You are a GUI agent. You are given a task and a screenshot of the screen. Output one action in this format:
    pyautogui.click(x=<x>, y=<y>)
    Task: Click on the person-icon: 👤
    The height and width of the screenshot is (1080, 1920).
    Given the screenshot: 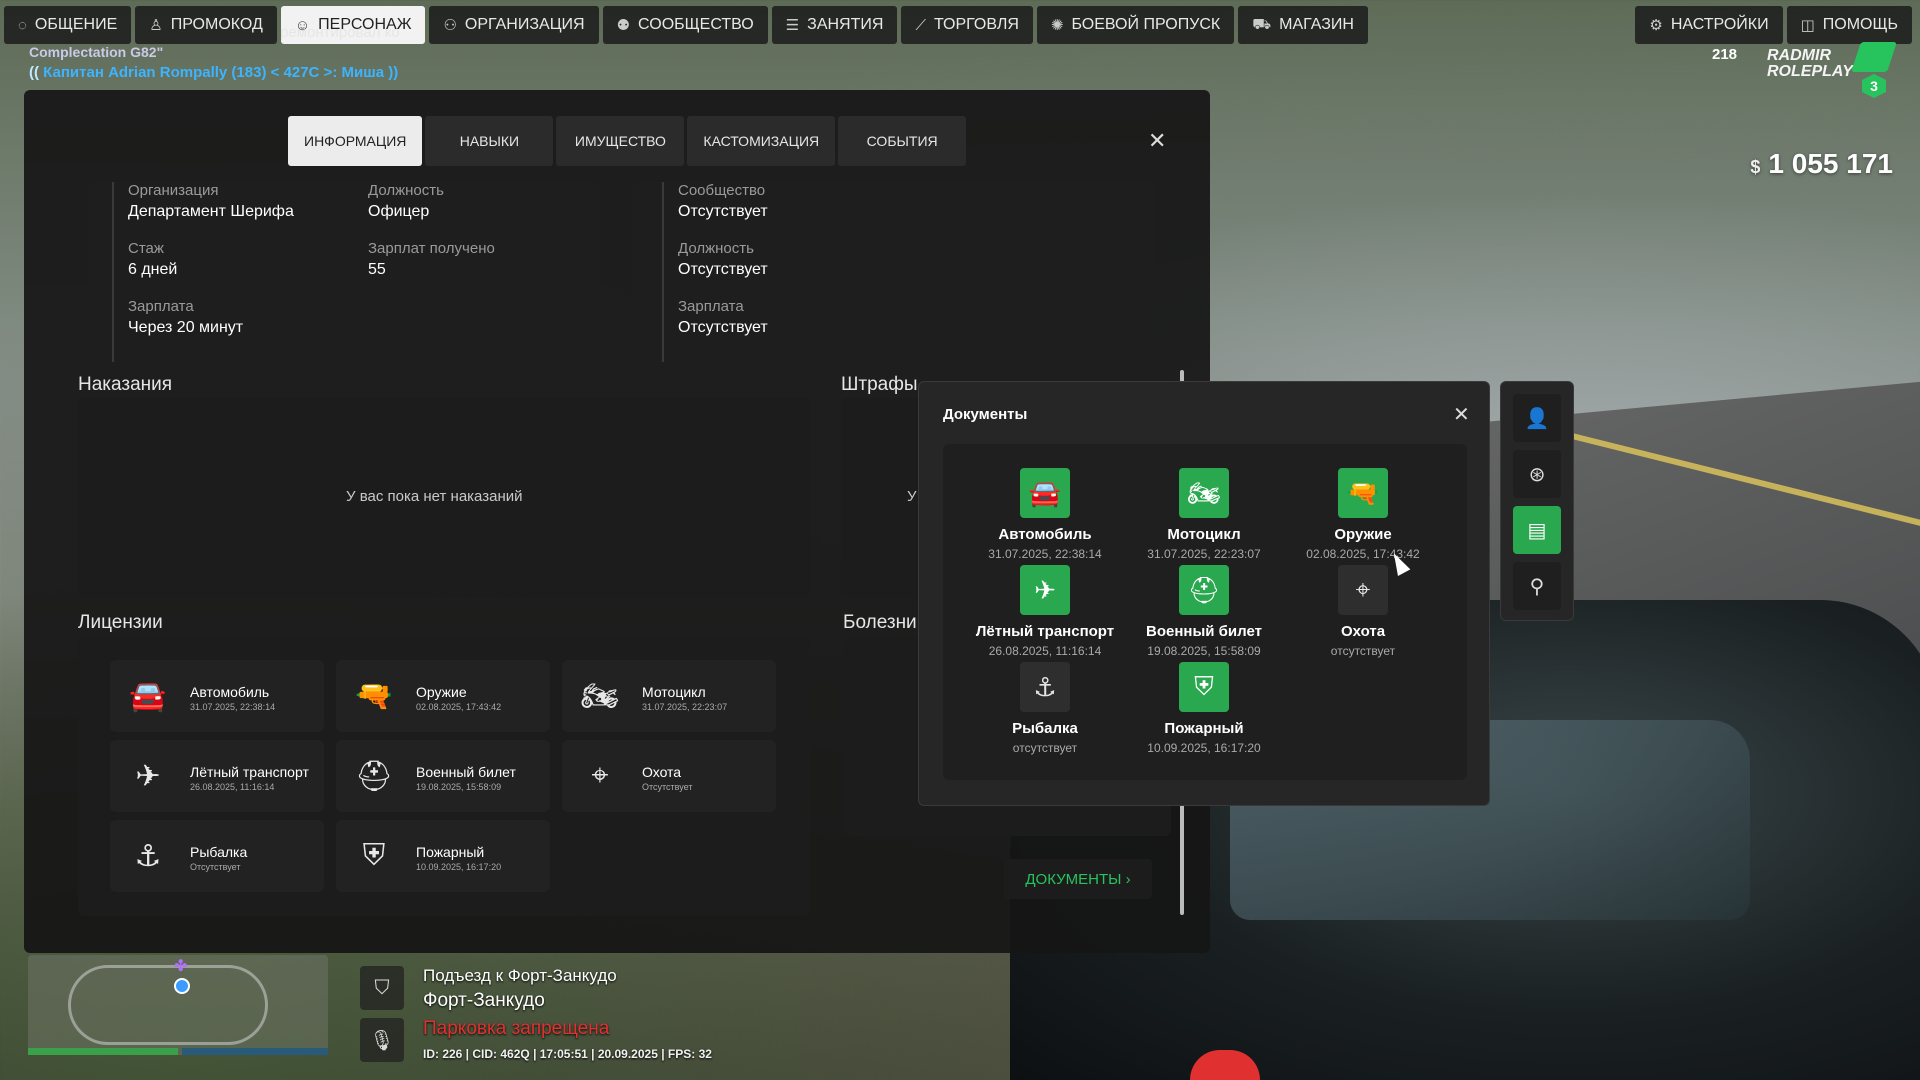 What is the action you would take?
    pyautogui.click(x=1537, y=418)
    